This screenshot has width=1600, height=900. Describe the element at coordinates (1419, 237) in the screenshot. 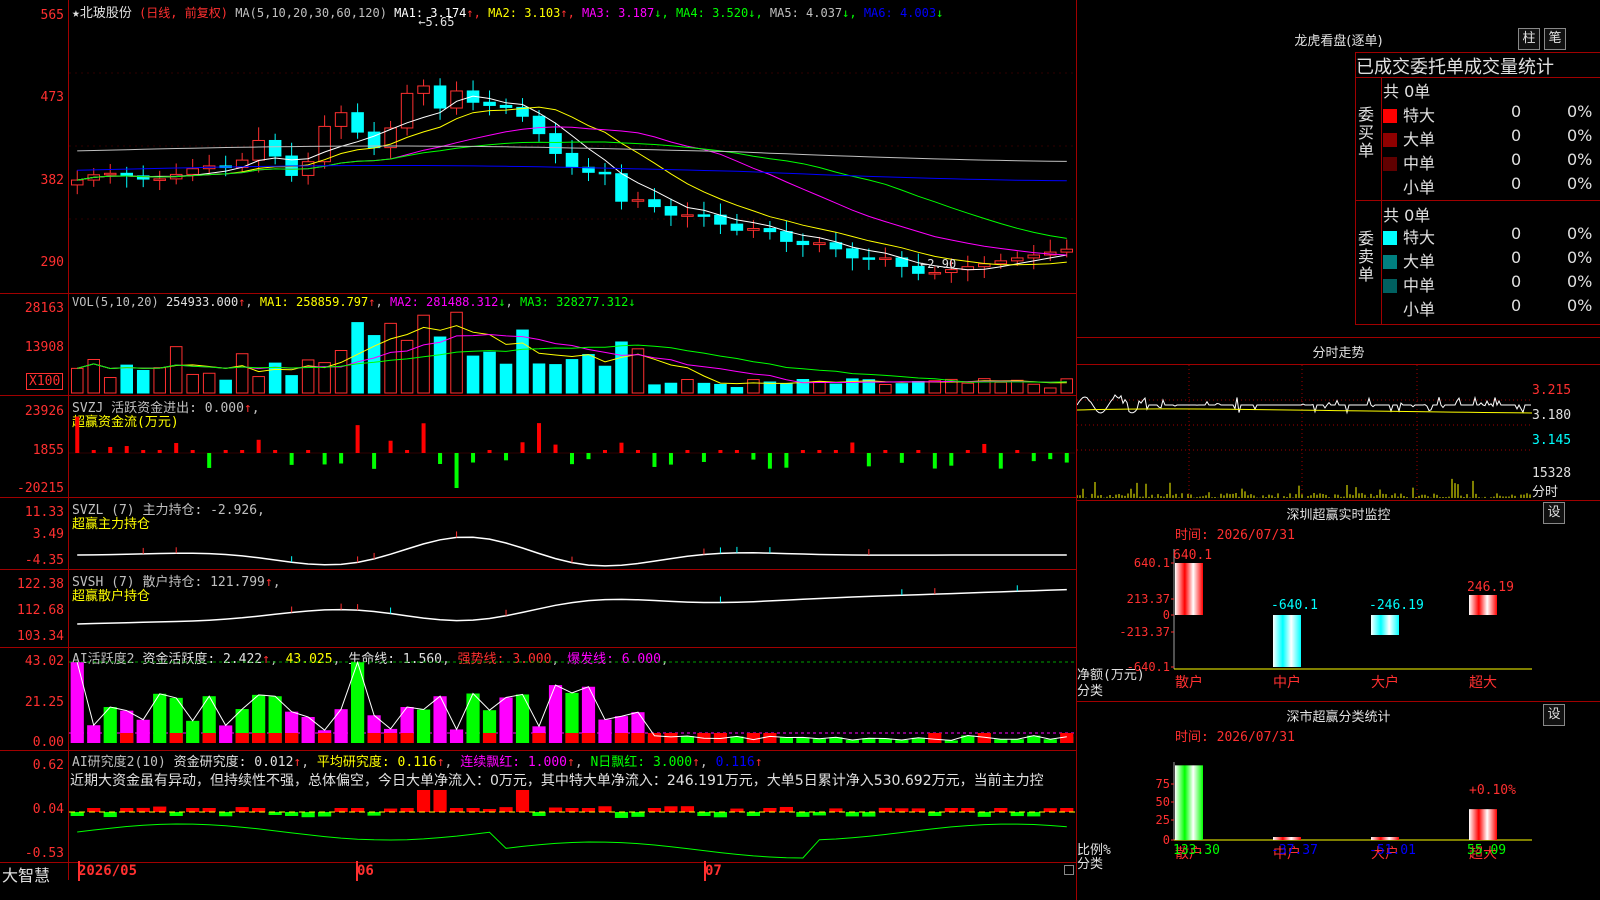

I see `order-type: 特大` at that location.